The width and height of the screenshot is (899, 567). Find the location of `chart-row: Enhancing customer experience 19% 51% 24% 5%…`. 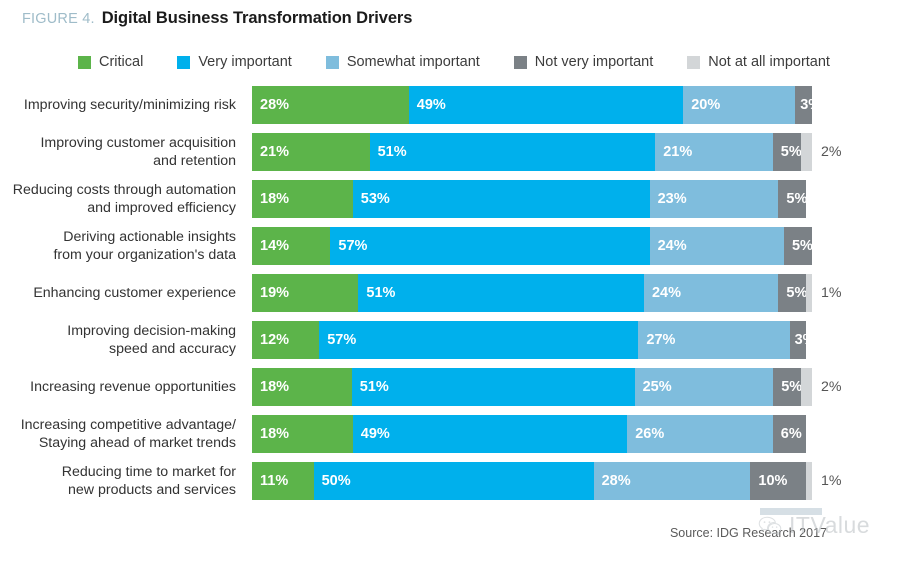

chart-row: Enhancing customer experience 19% 51% 24% 5%… is located at coordinates (449, 293).